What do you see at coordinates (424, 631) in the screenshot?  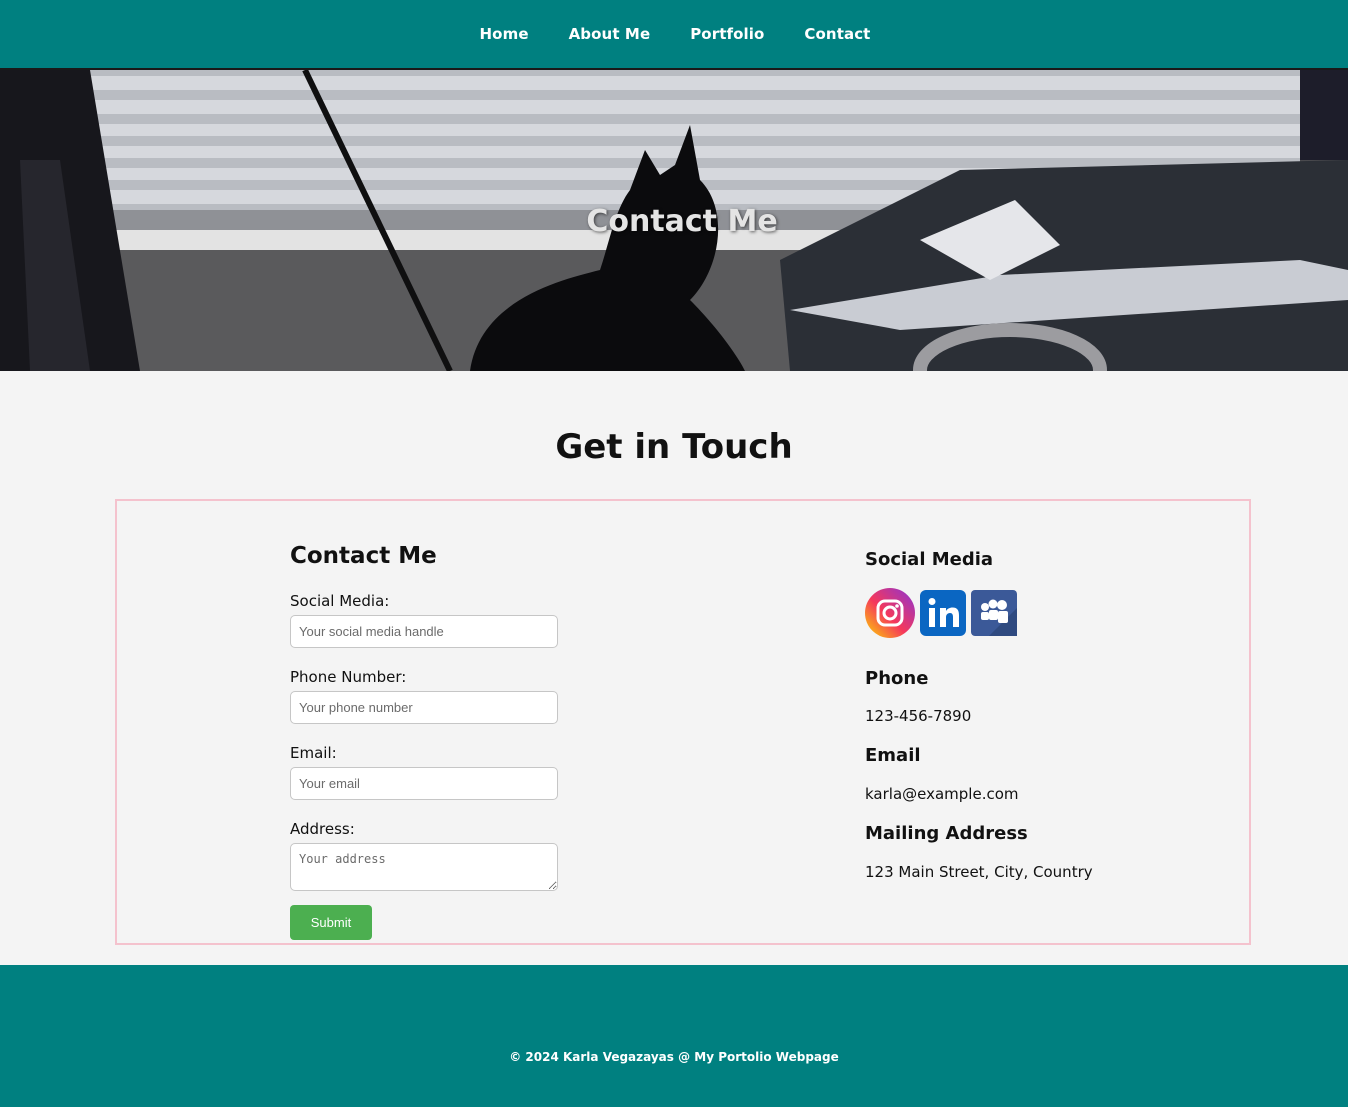 I see `social-media-input` at bounding box center [424, 631].